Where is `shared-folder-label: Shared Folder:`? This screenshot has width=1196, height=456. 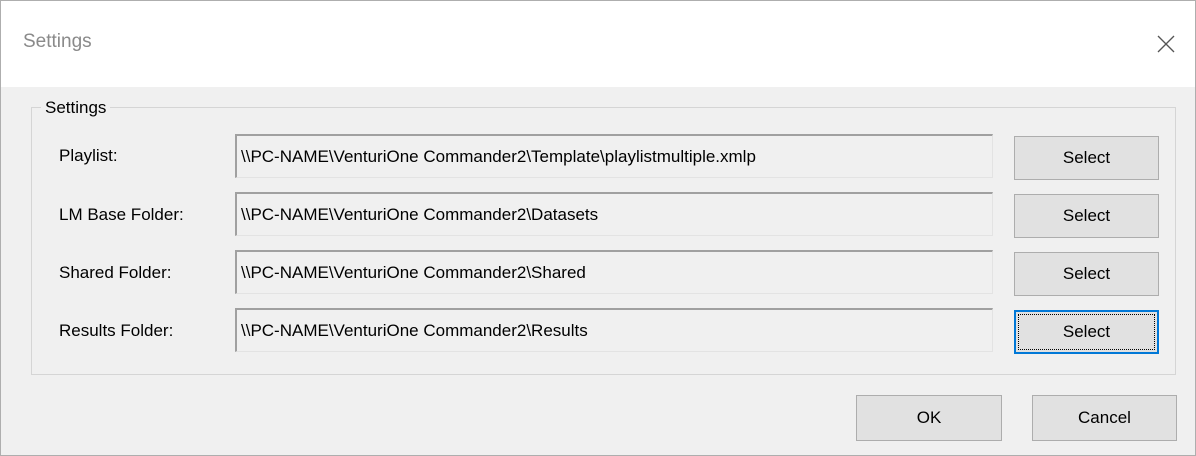
shared-folder-label: Shared Folder: is located at coordinates (115, 272).